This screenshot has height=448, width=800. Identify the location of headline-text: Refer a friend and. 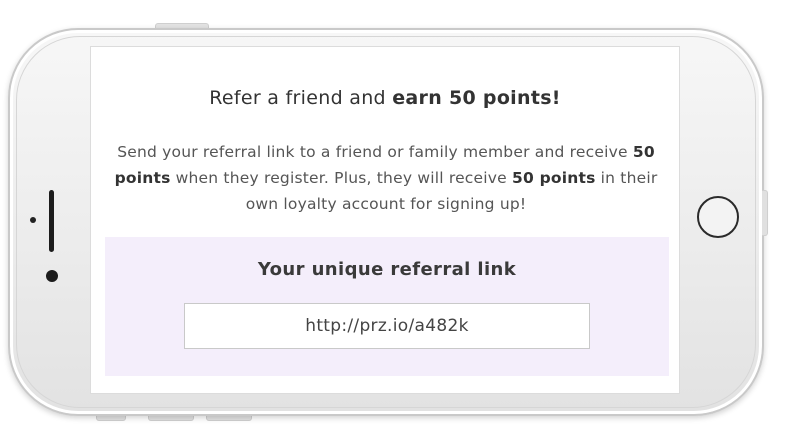
(301, 98).